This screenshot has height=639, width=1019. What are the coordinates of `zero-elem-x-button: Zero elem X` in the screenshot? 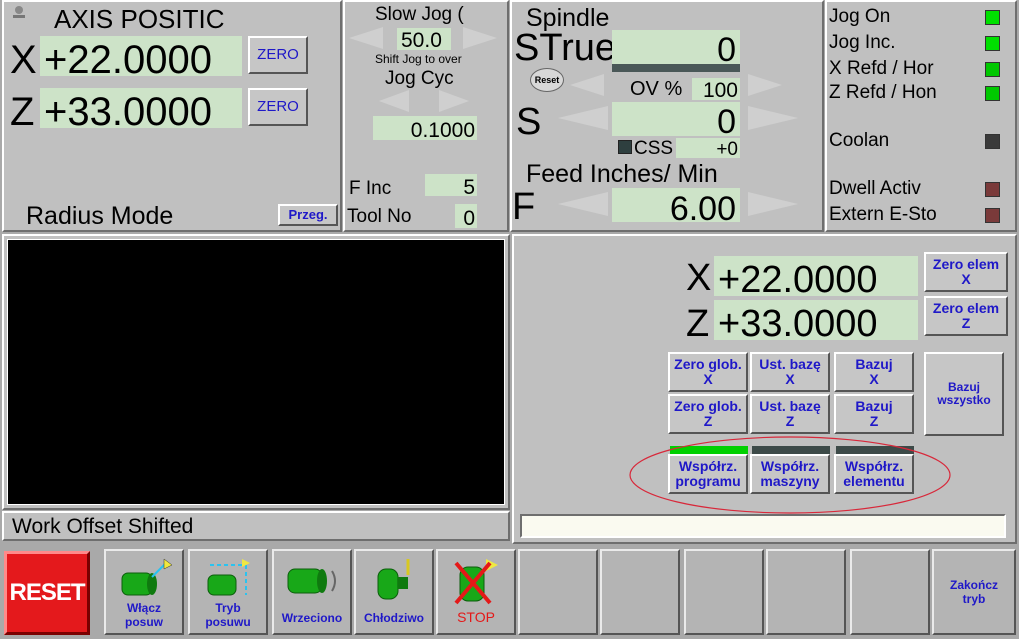 It's located at (966, 272).